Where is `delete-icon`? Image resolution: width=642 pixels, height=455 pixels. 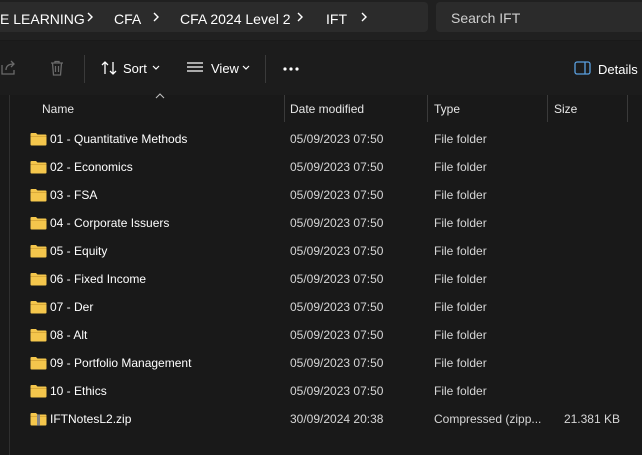 delete-icon is located at coordinates (57, 68).